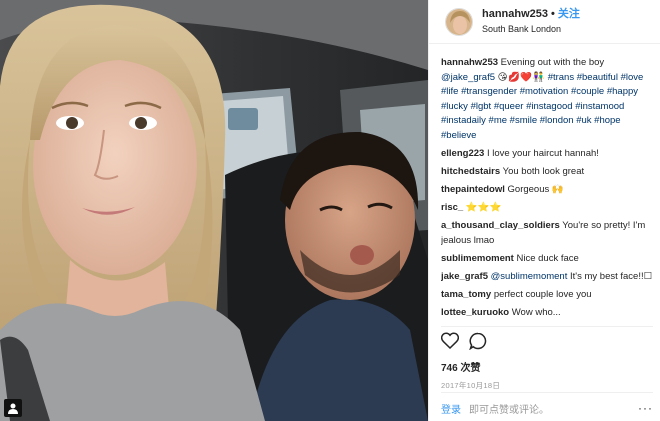 The image size is (660, 421). I want to click on heart-outline-icon, so click(450, 343).